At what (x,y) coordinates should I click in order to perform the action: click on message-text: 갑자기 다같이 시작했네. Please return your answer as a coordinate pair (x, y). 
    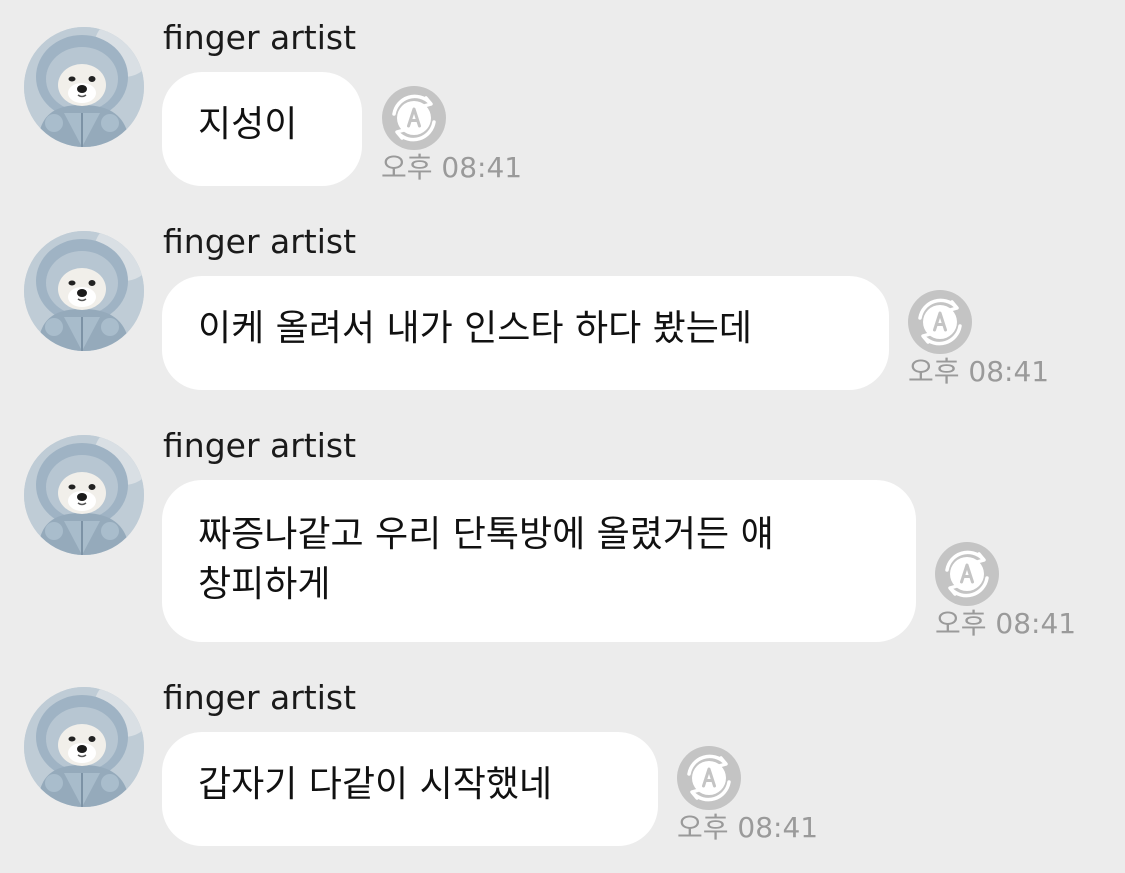
    Looking at the image, I should click on (375, 784).